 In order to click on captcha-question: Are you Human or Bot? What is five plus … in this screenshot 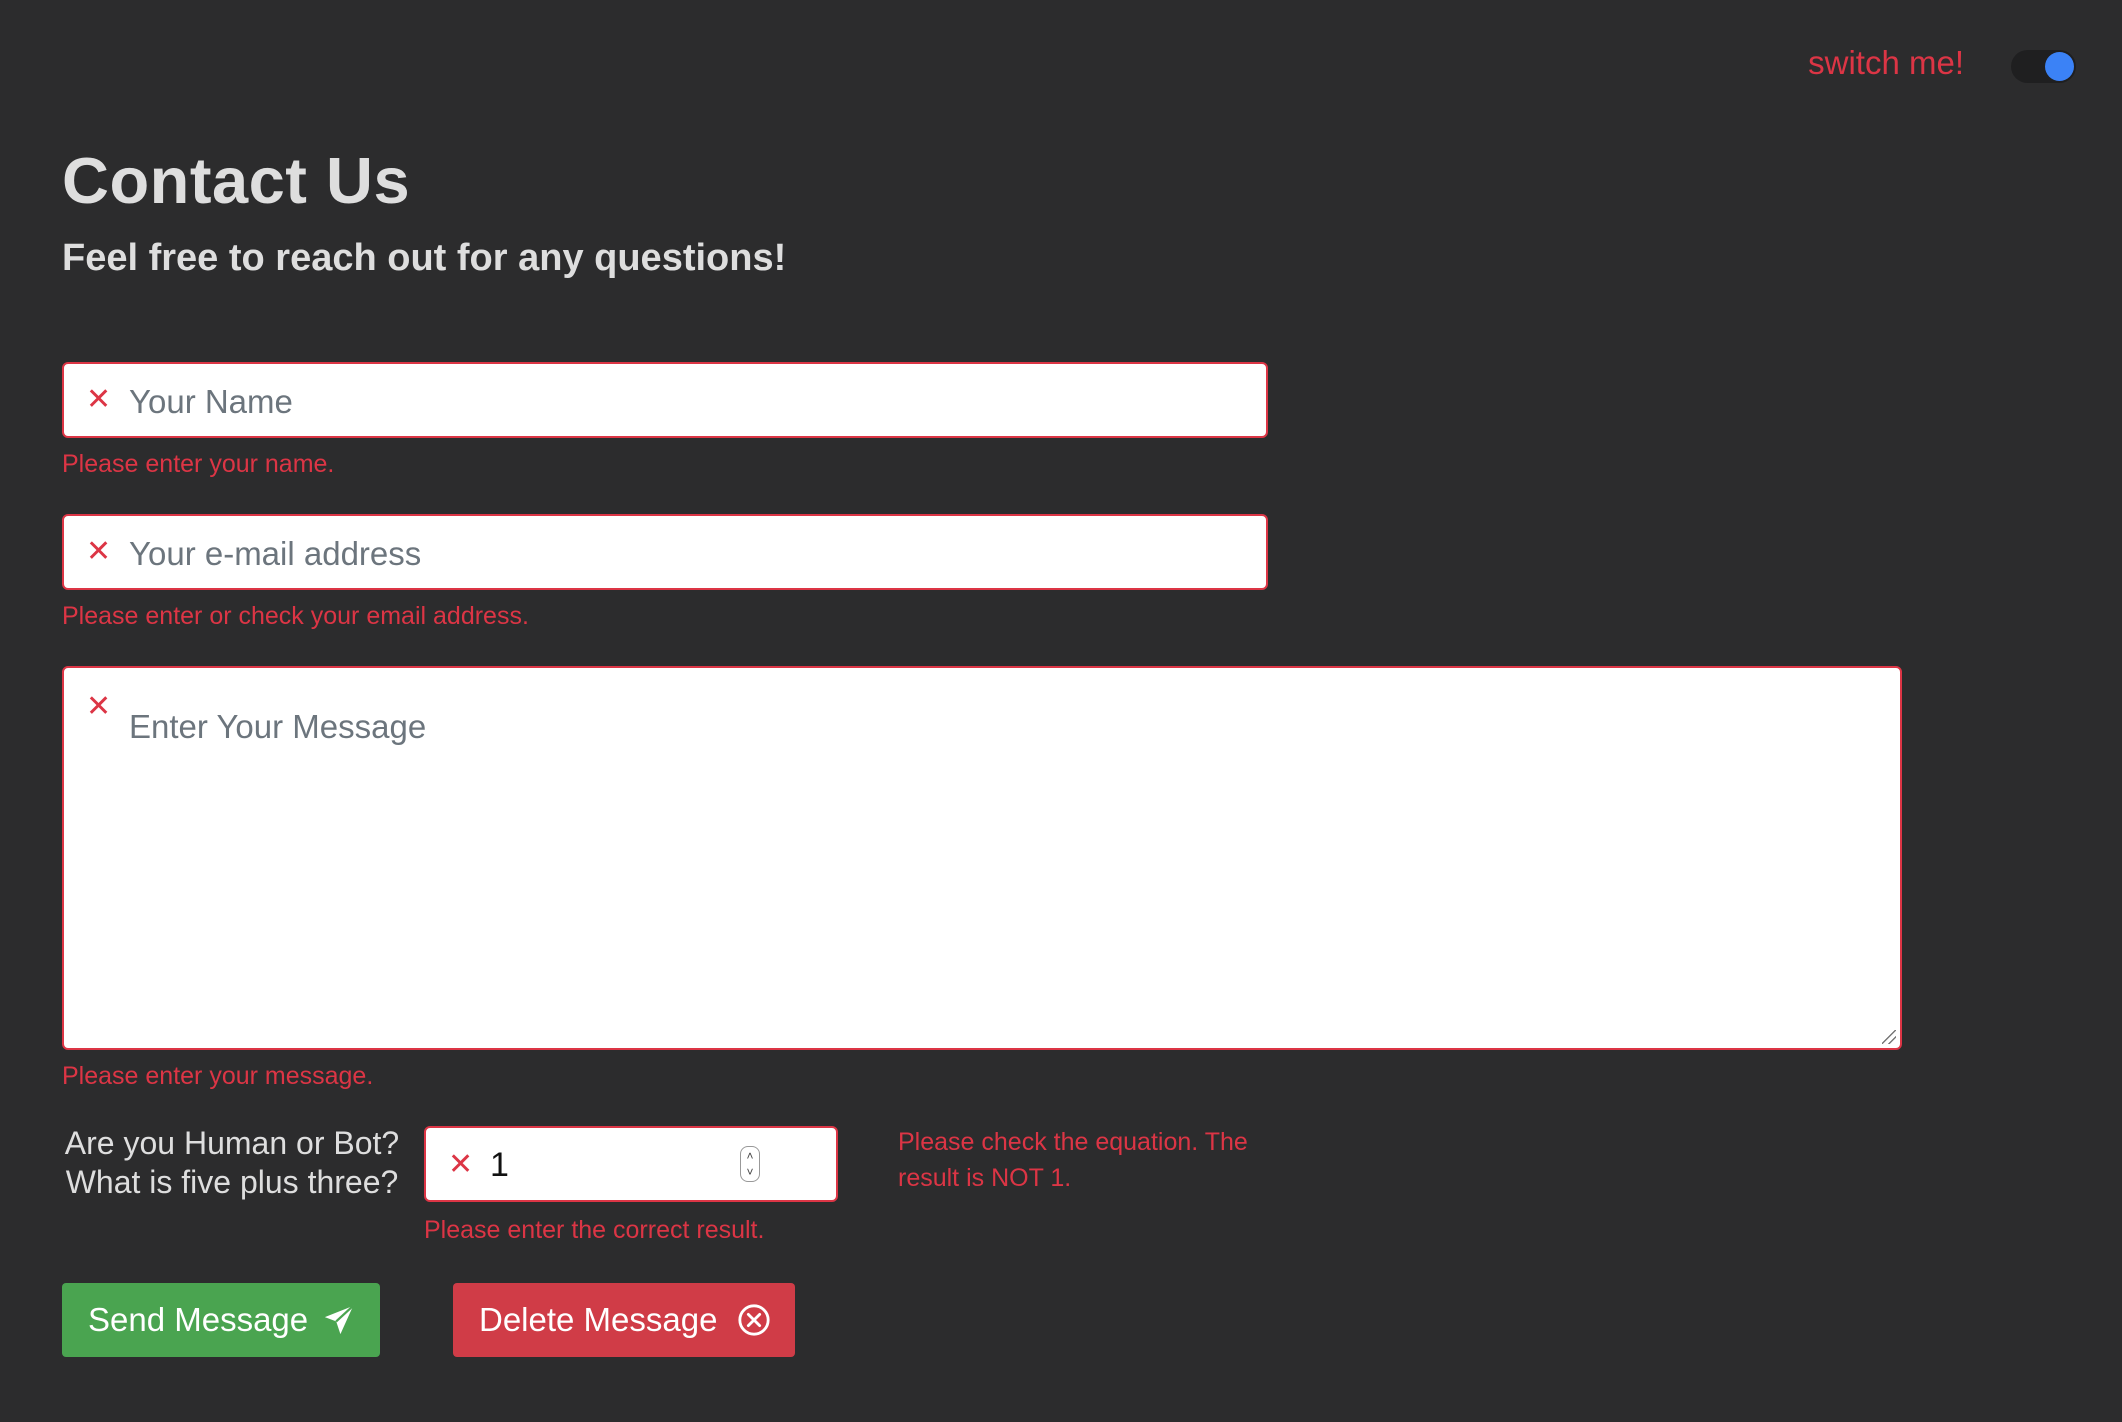, I will do `click(232, 1163)`.